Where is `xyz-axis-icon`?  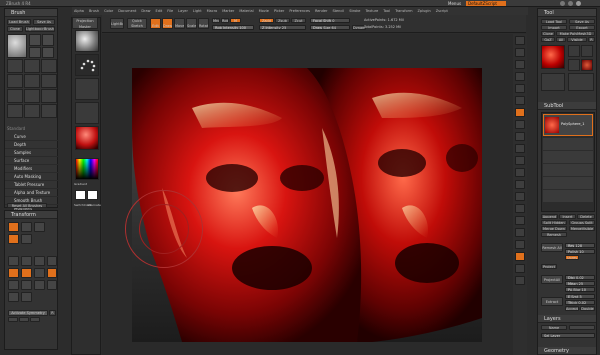
xyz-axis-icon is located at coordinates (13, 285).